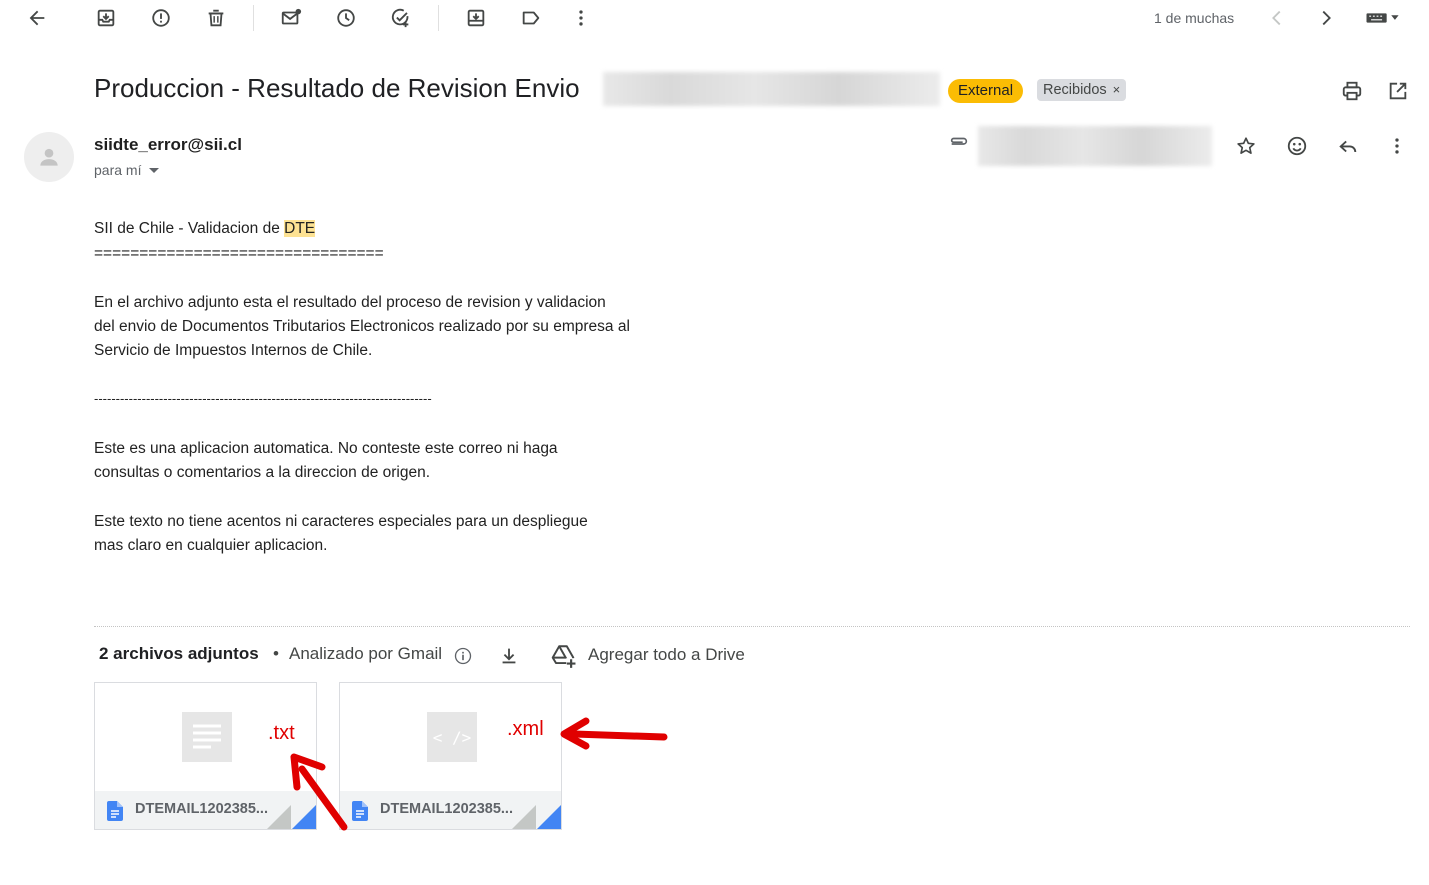 The width and height of the screenshot is (1429, 885). What do you see at coordinates (463, 656) in the screenshot?
I see `info-icon` at bounding box center [463, 656].